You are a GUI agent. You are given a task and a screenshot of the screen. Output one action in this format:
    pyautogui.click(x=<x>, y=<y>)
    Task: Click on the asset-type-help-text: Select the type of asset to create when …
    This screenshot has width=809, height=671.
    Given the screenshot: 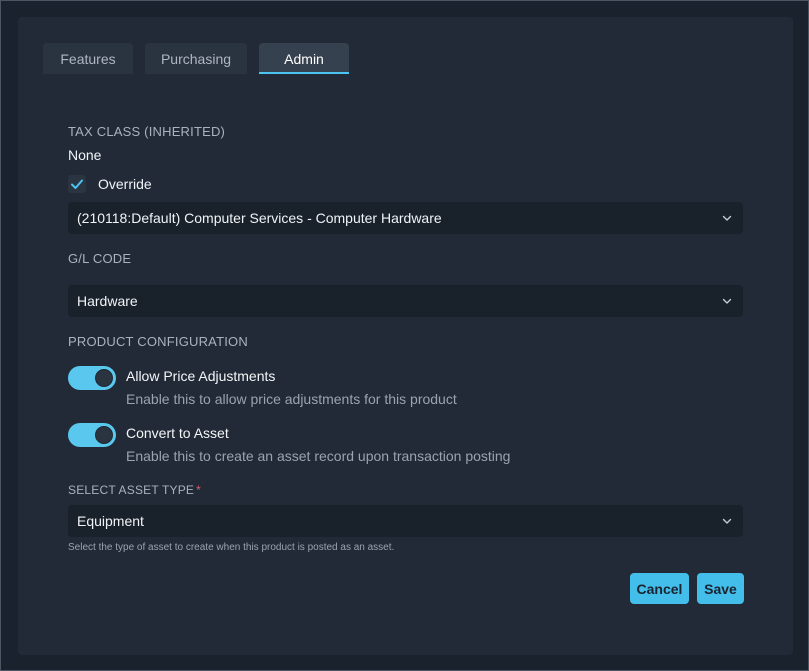 What is the action you would take?
    pyautogui.click(x=231, y=547)
    